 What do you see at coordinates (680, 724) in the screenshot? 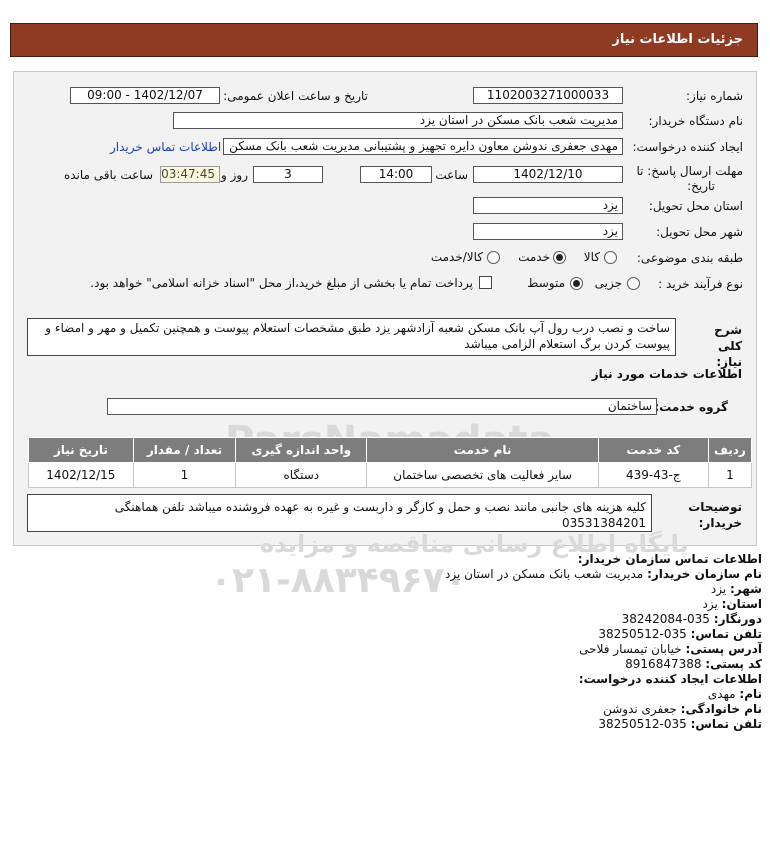
I see `contact-creator-phone: تلفن تماس: 035-38250512` at bounding box center [680, 724].